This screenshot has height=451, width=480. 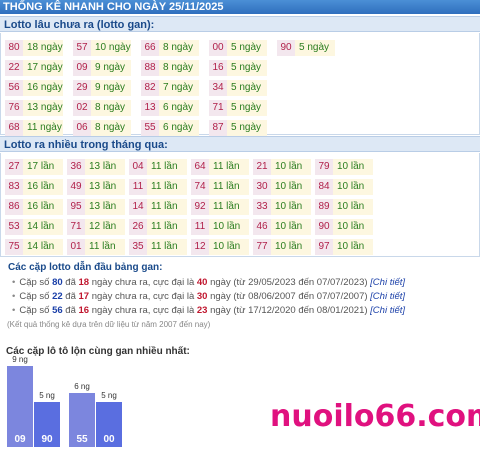 I want to click on often-cell: 71 12 lần, so click(x=96, y=227).